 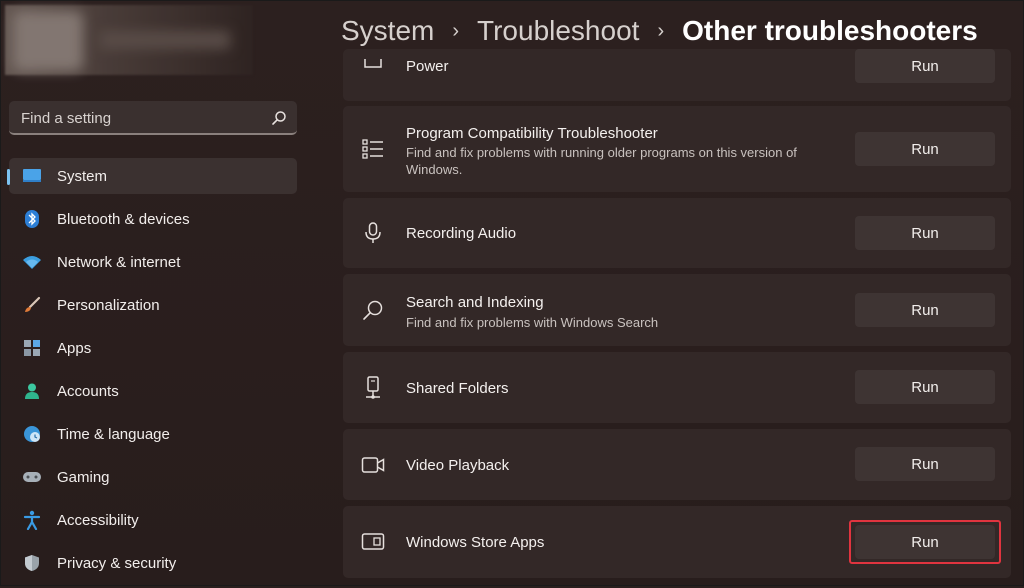 What do you see at coordinates (925, 66) in the screenshot?
I see `run-button-power: Run` at bounding box center [925, 66].